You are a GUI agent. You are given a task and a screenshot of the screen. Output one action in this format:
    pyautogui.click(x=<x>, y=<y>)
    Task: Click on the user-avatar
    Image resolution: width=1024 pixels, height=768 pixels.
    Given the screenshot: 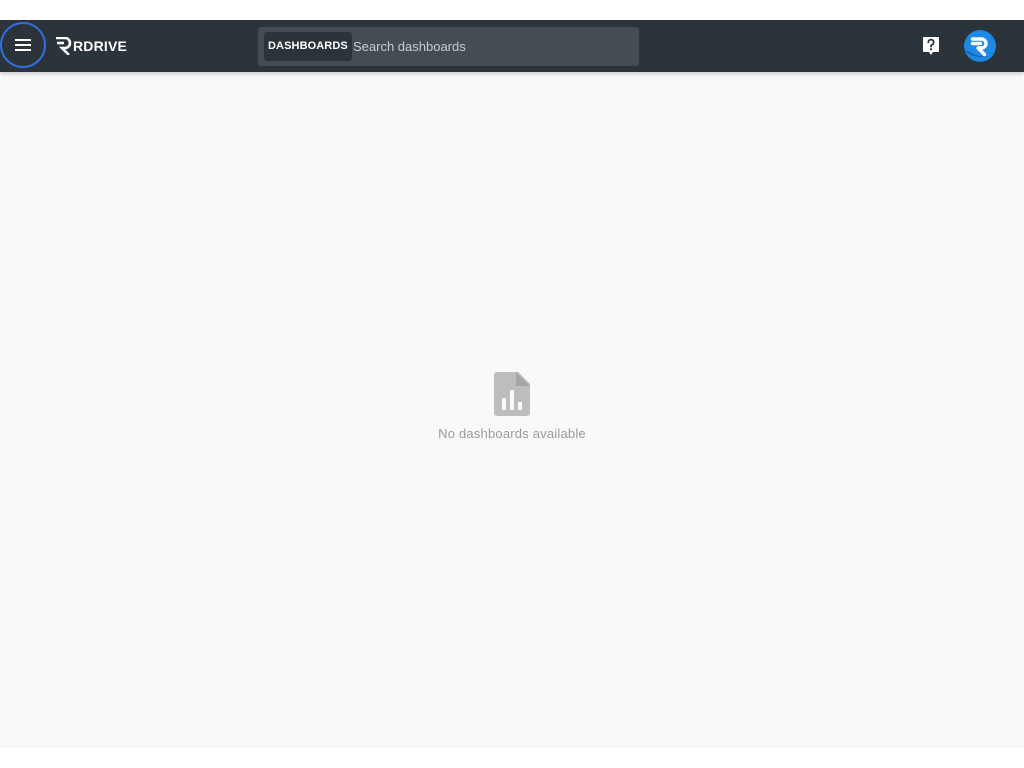 What is the action you would take?
    pyautogui.click(x=980, y=46)
    